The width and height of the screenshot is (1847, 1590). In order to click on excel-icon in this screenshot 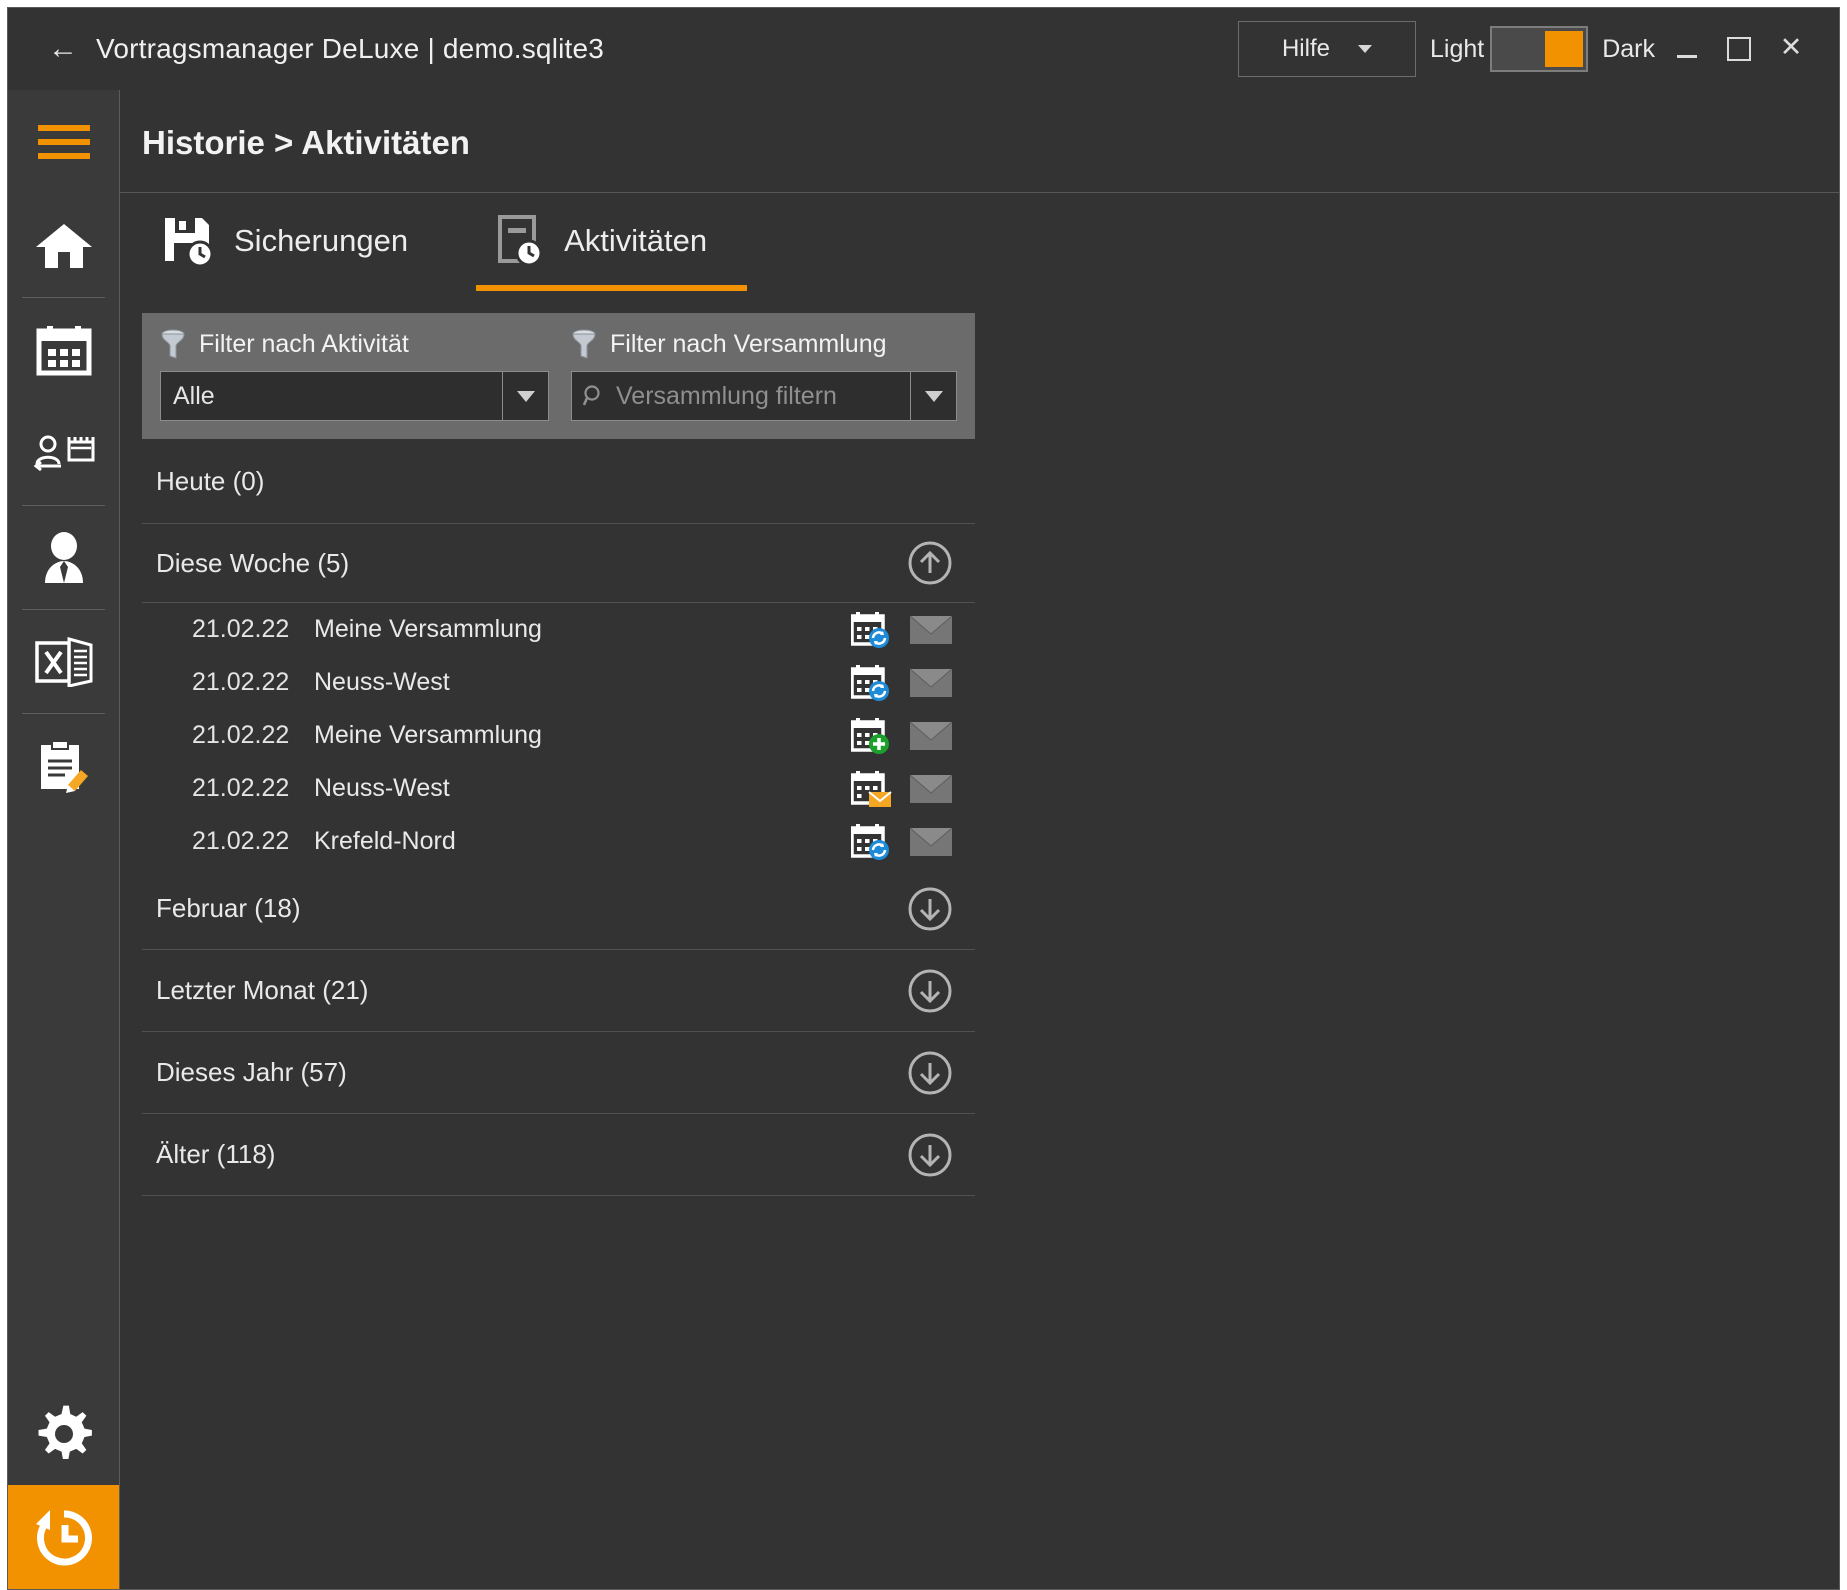, I will do `click(64, 662)`.